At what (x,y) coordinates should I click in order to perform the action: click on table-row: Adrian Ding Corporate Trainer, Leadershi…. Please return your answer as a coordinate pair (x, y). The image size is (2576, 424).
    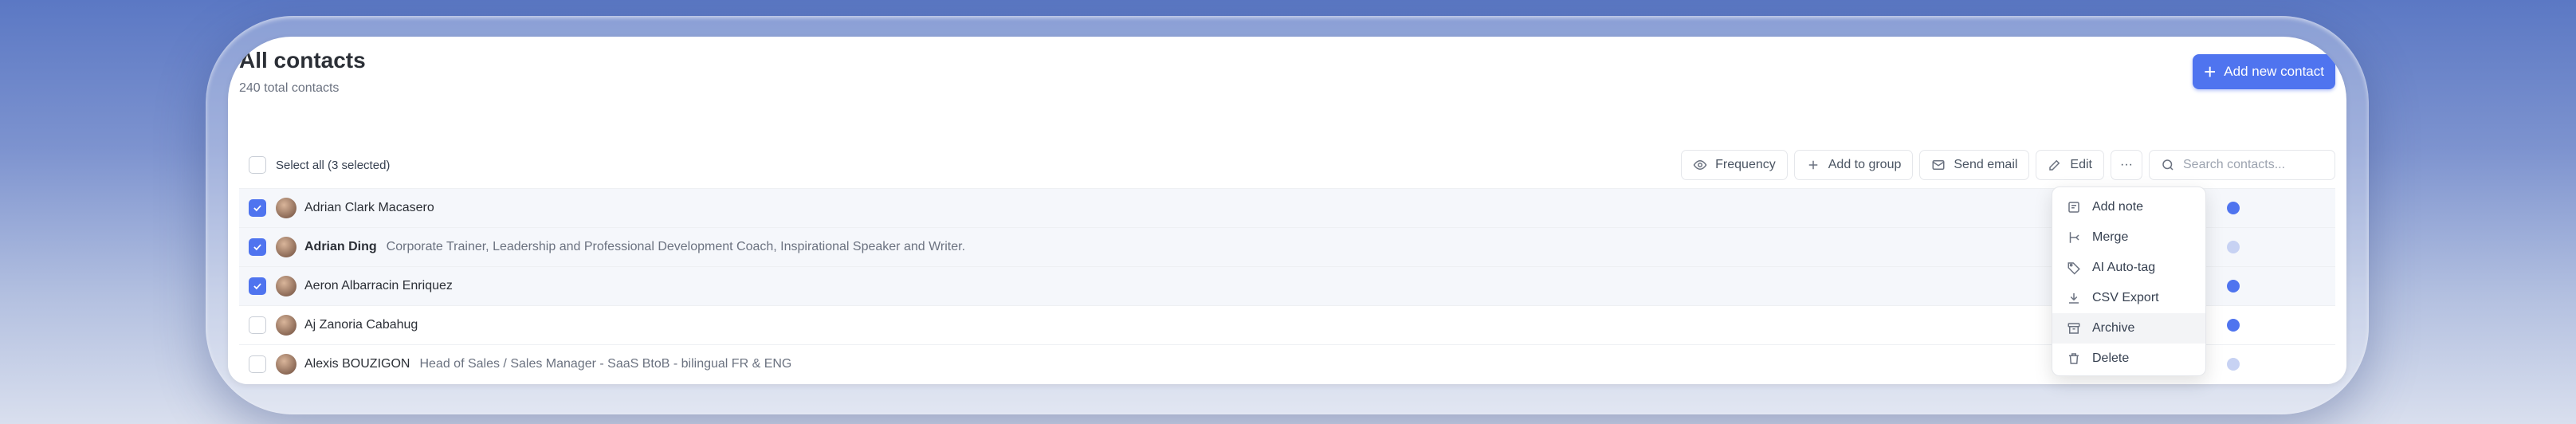
    Looking at the image, I should click on (1287, 246).